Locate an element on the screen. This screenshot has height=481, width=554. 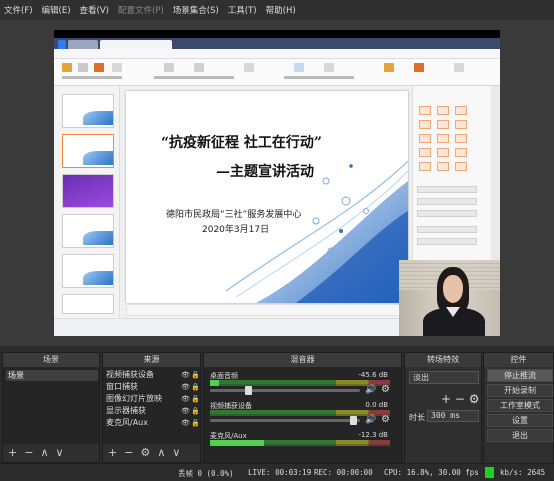
settings-button: 设置 is located at coordinates (520, 420).